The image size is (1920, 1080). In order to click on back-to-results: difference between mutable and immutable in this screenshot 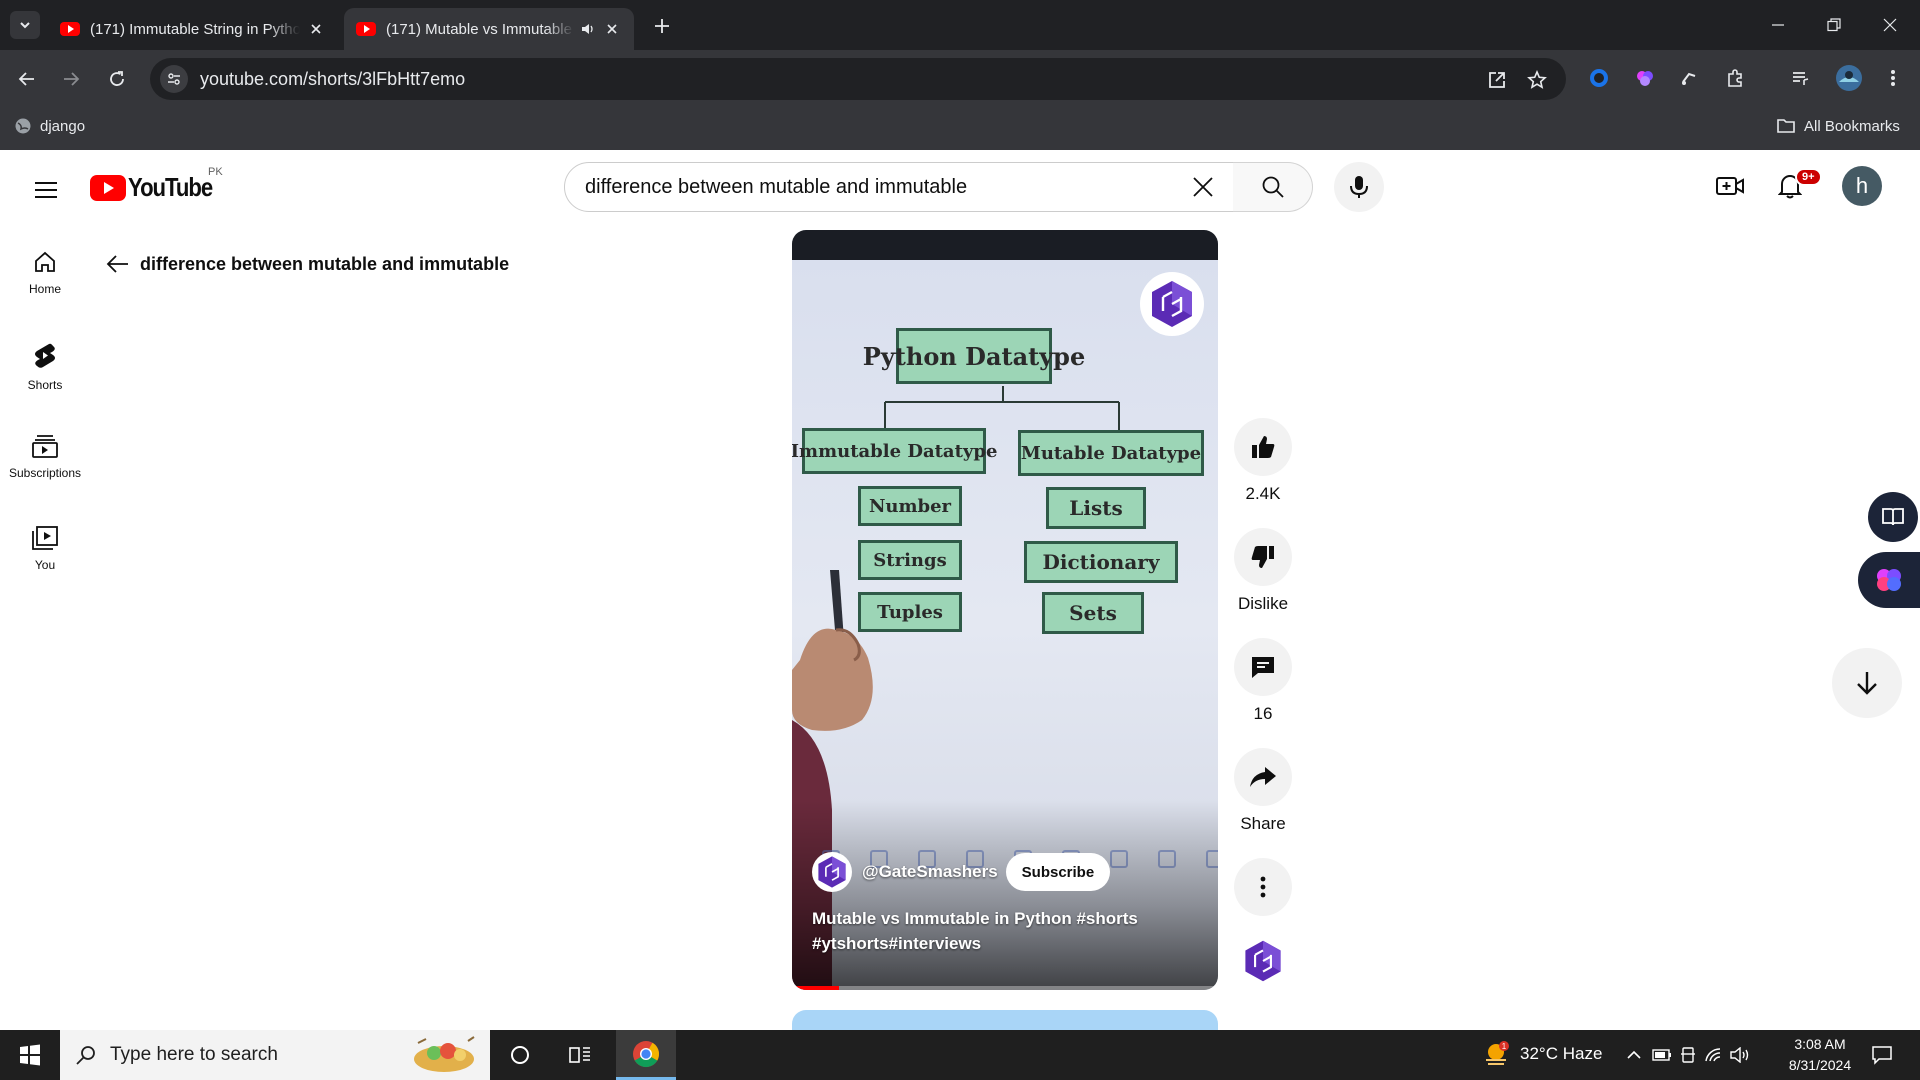, I will do `click(306, 264)`.